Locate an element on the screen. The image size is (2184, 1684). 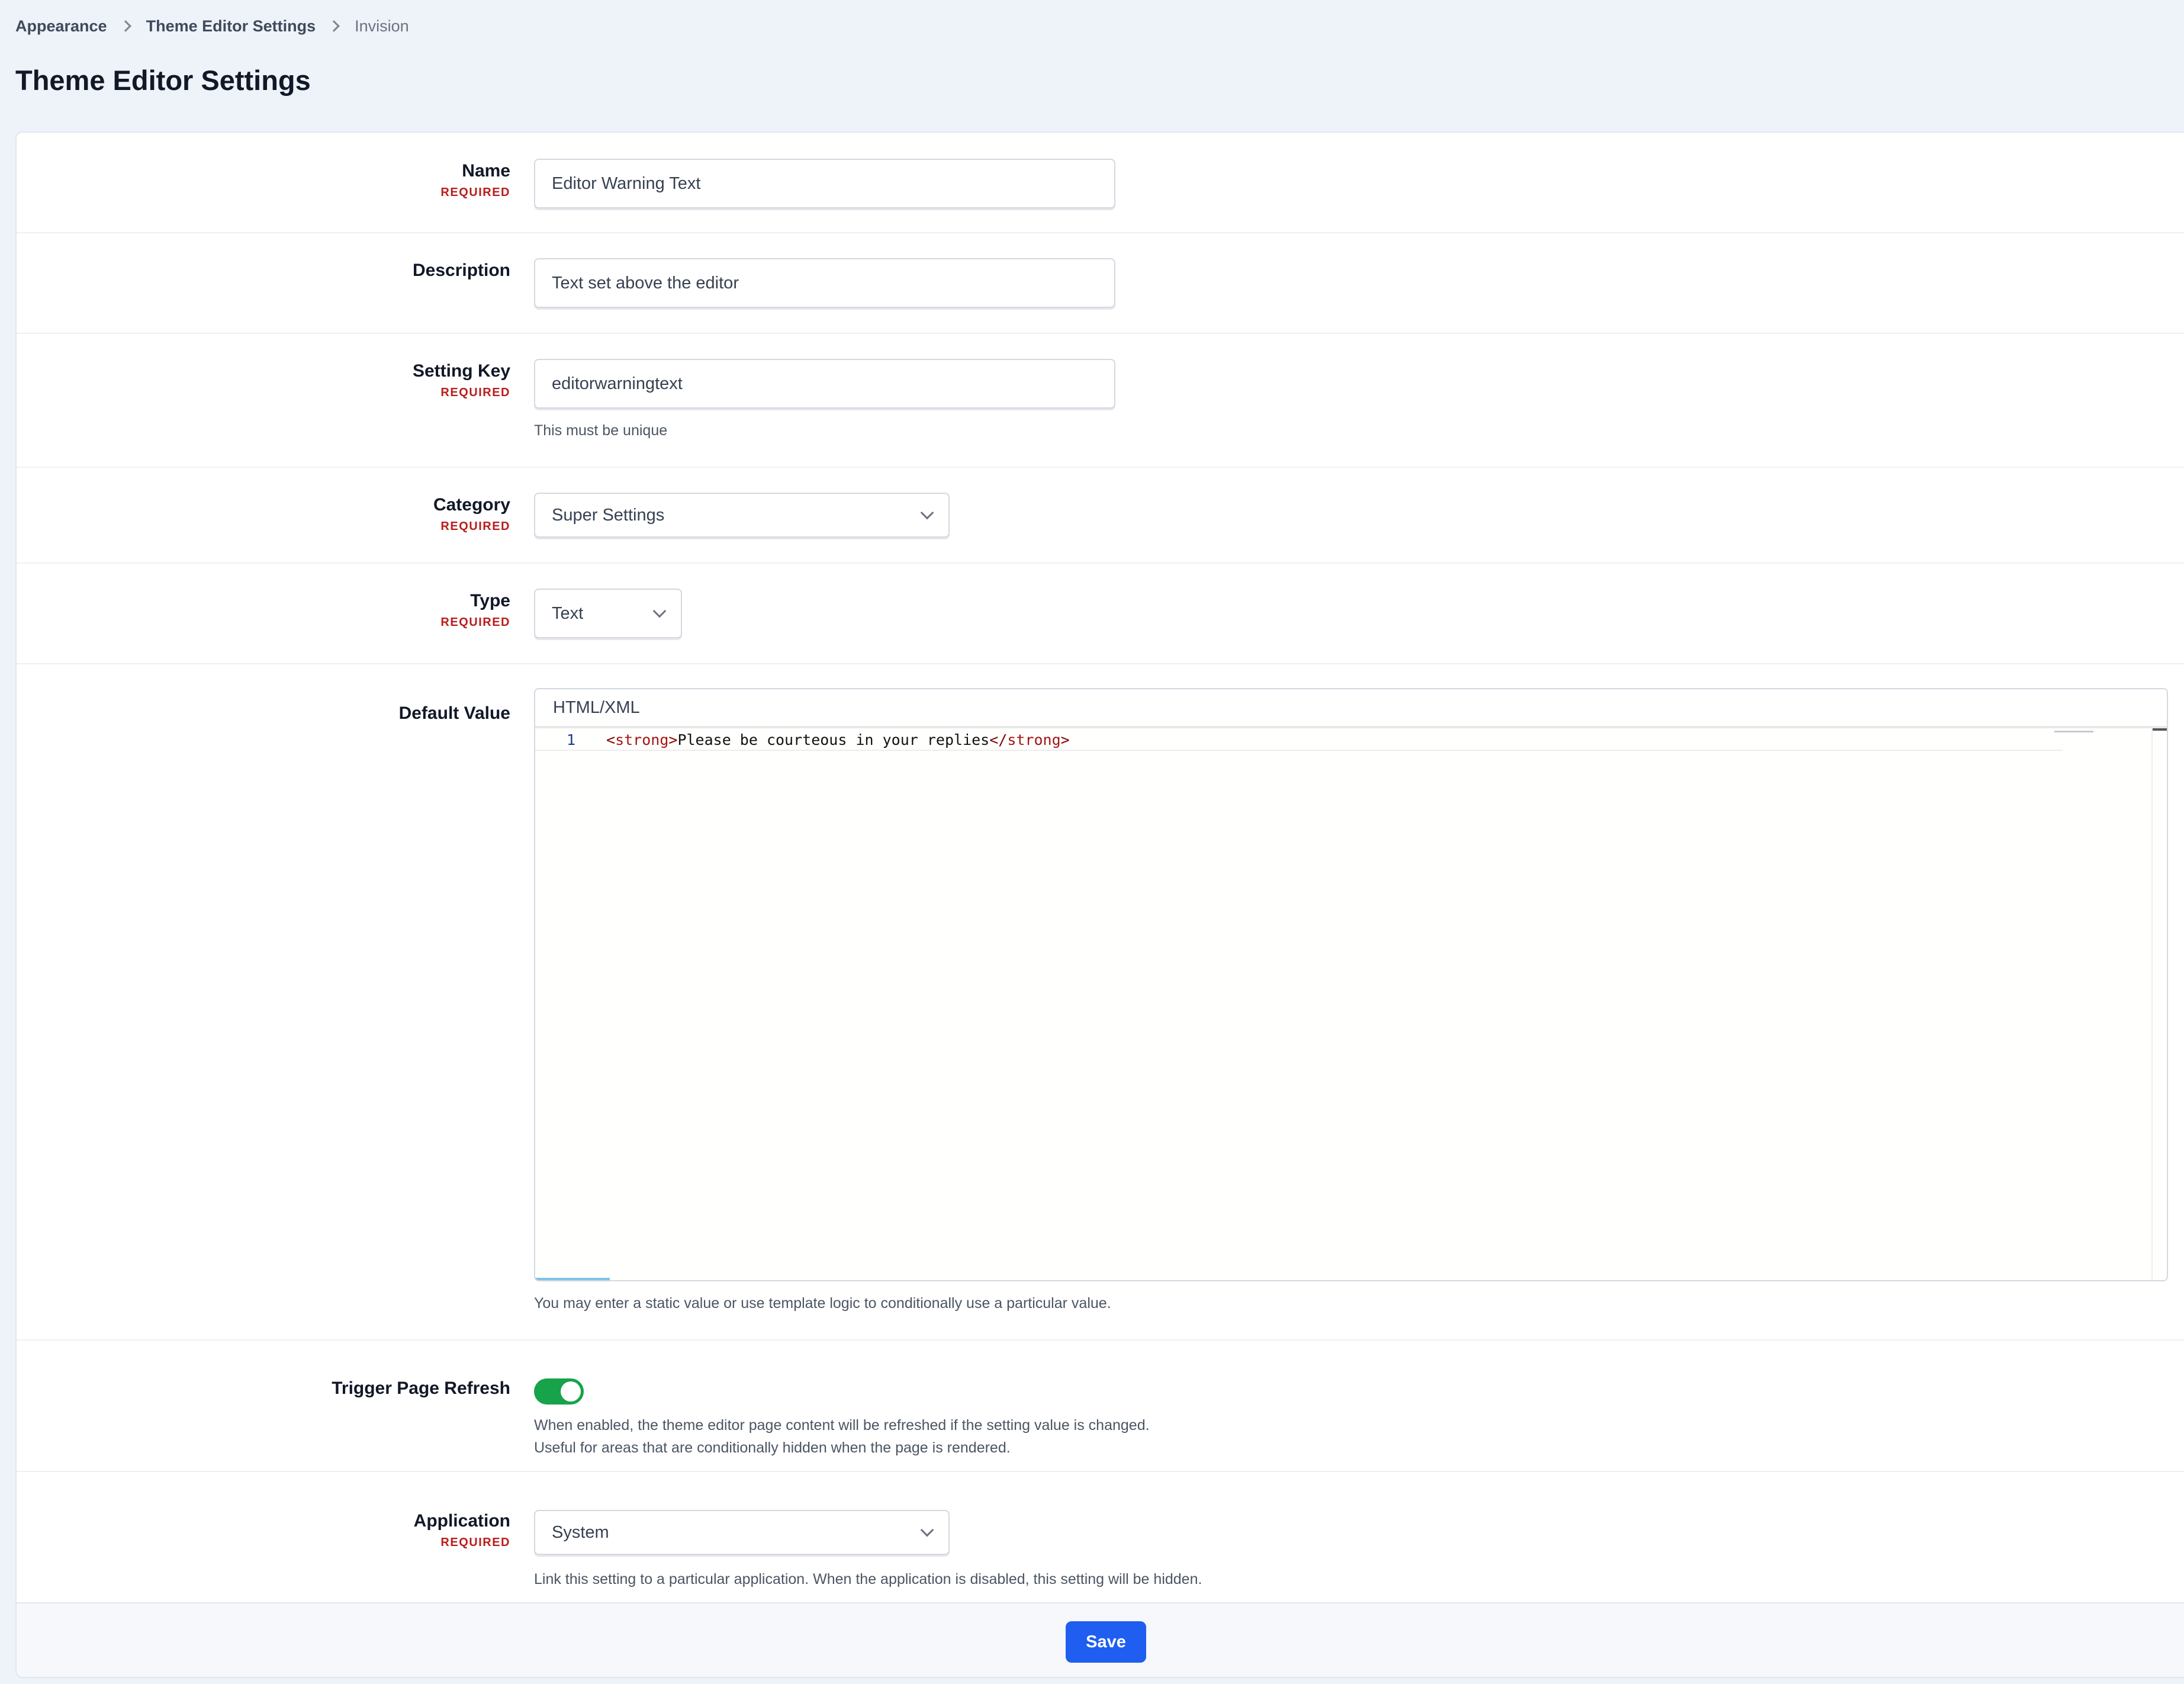
name-input: Editor Warning Text is located at coordinates (825, 183).